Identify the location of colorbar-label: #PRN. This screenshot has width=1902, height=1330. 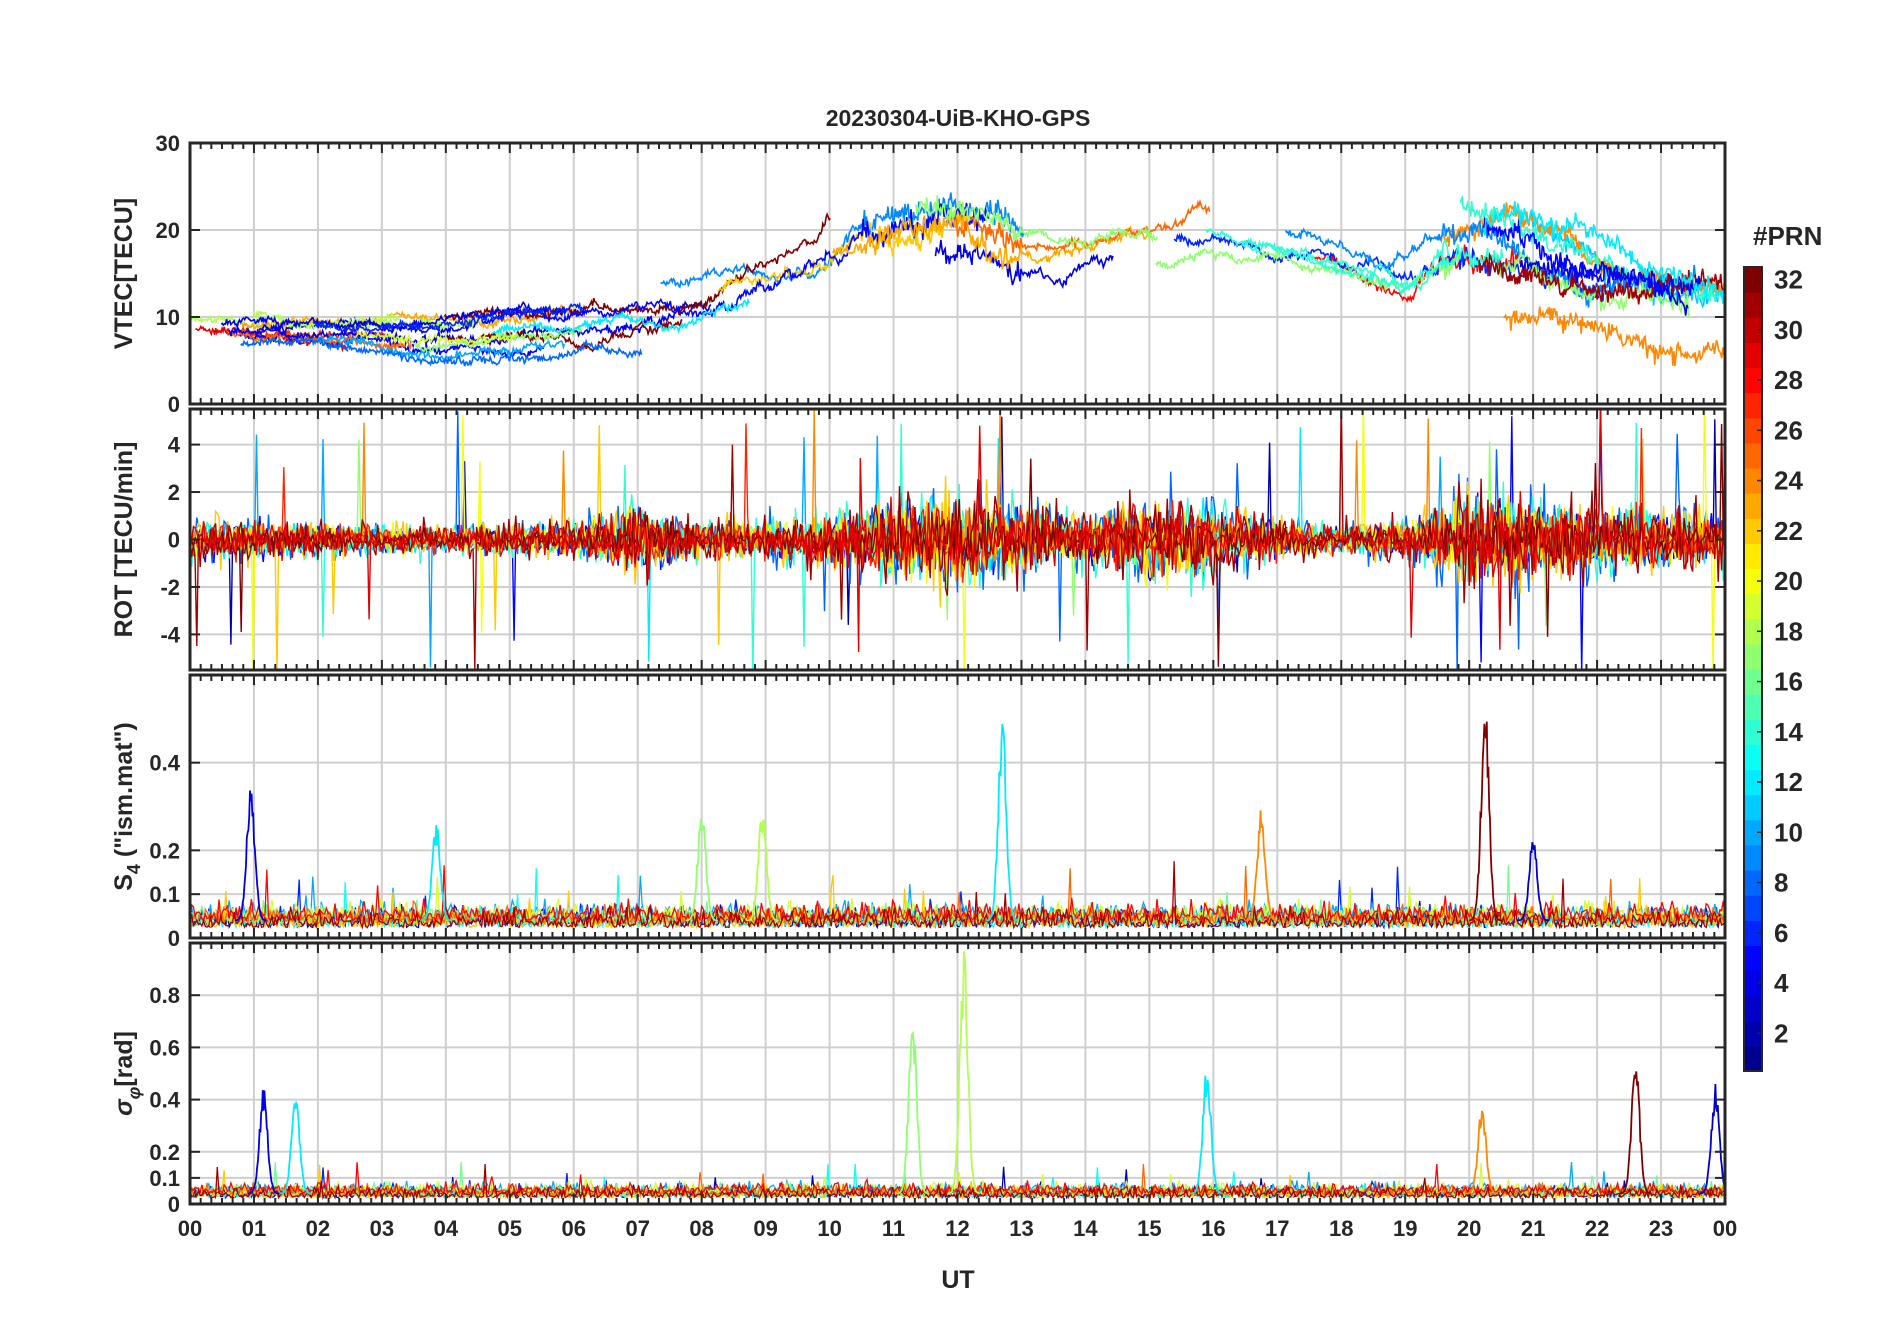
(1787, 236).